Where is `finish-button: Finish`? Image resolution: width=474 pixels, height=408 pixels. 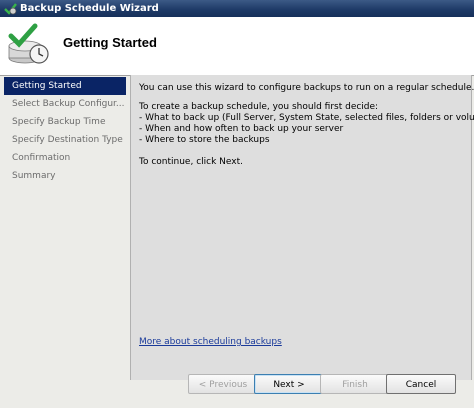 finish-button: Finish is located at coordinates (355, 384).